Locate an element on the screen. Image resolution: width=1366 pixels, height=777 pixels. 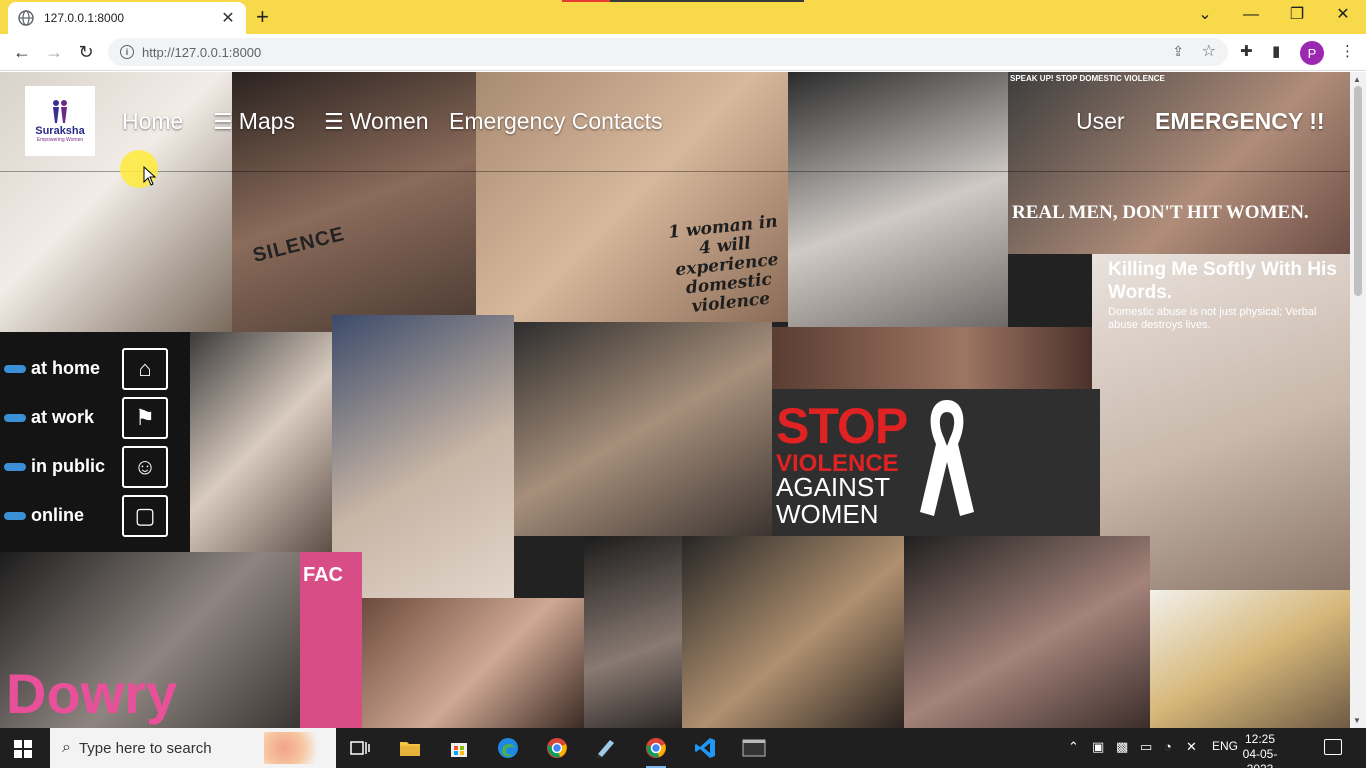
nav-emergency-contacts-label: Emergency Contacts is located at coordinates (556, 121).